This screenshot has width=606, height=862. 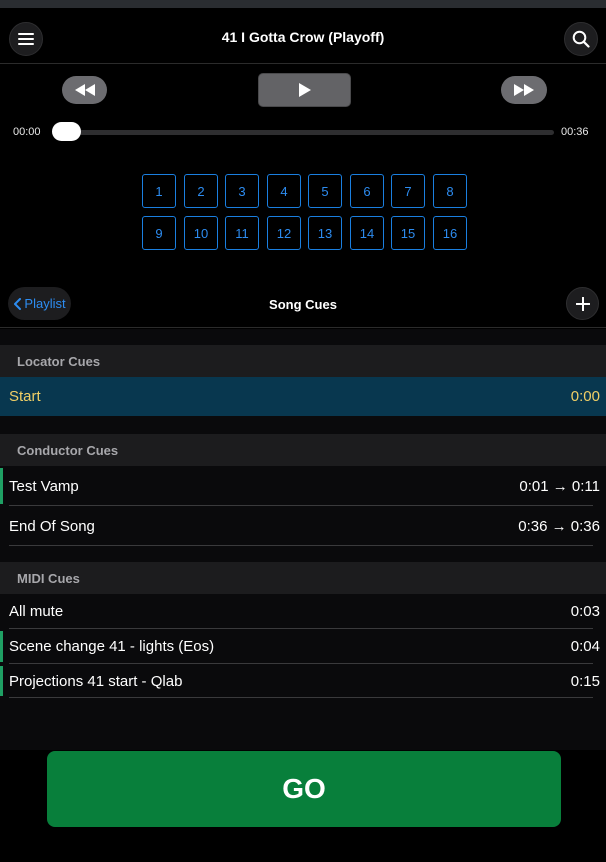 I want to click on cue-row-projections: Projections 41 start - Qlab 0:15, so click(x=303, y=681).